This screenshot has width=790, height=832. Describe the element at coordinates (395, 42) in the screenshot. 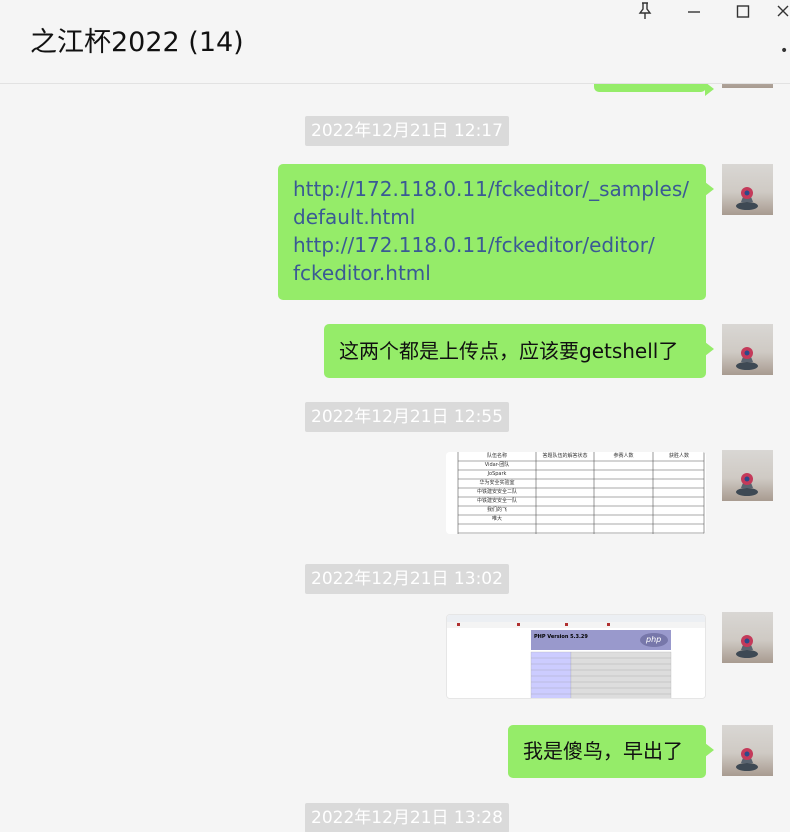

I see `chat-header: 之江杯2022 (14) •` at that location.